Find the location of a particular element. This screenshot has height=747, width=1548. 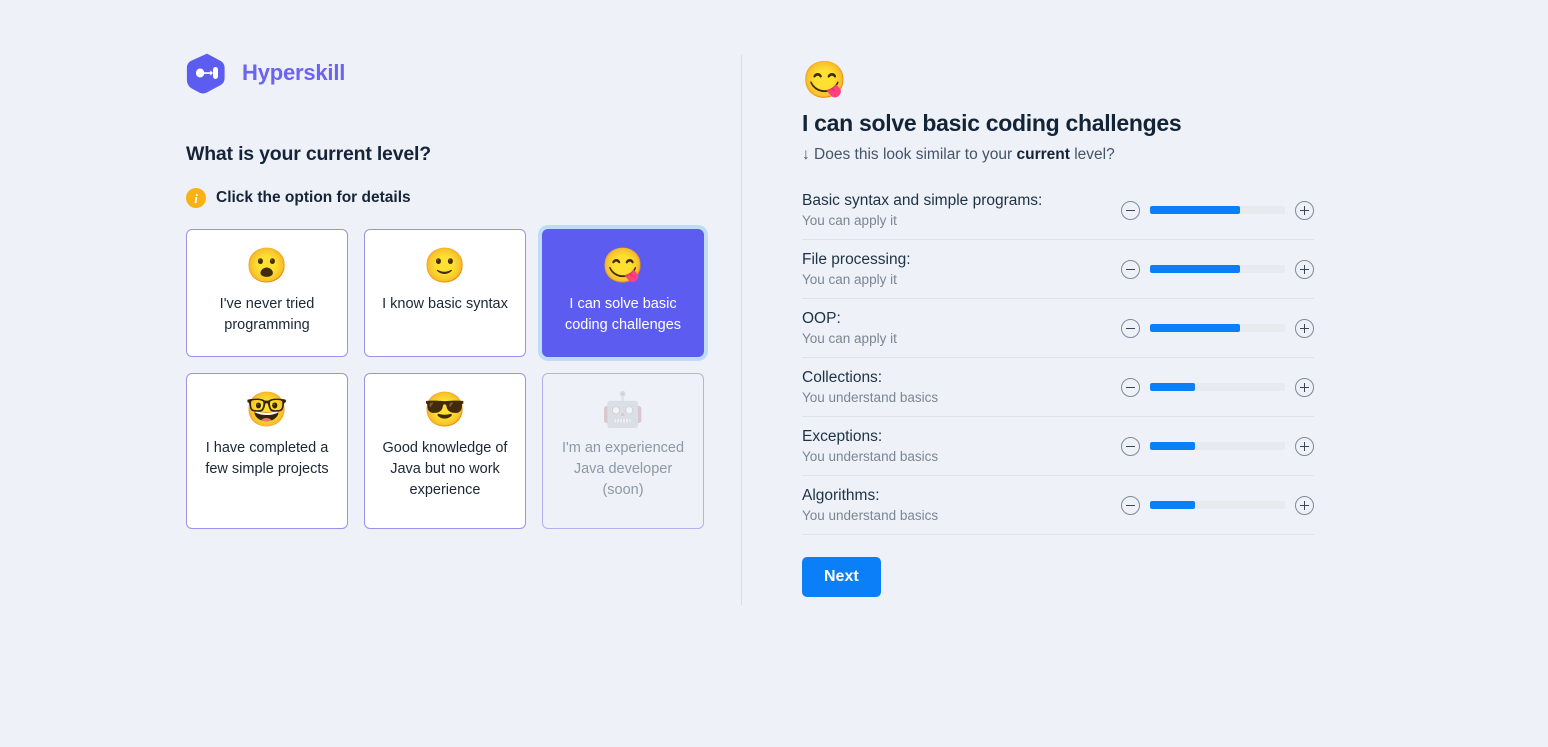

skill-row: Collections: You understand basics is located at coordinates (1058, 387).